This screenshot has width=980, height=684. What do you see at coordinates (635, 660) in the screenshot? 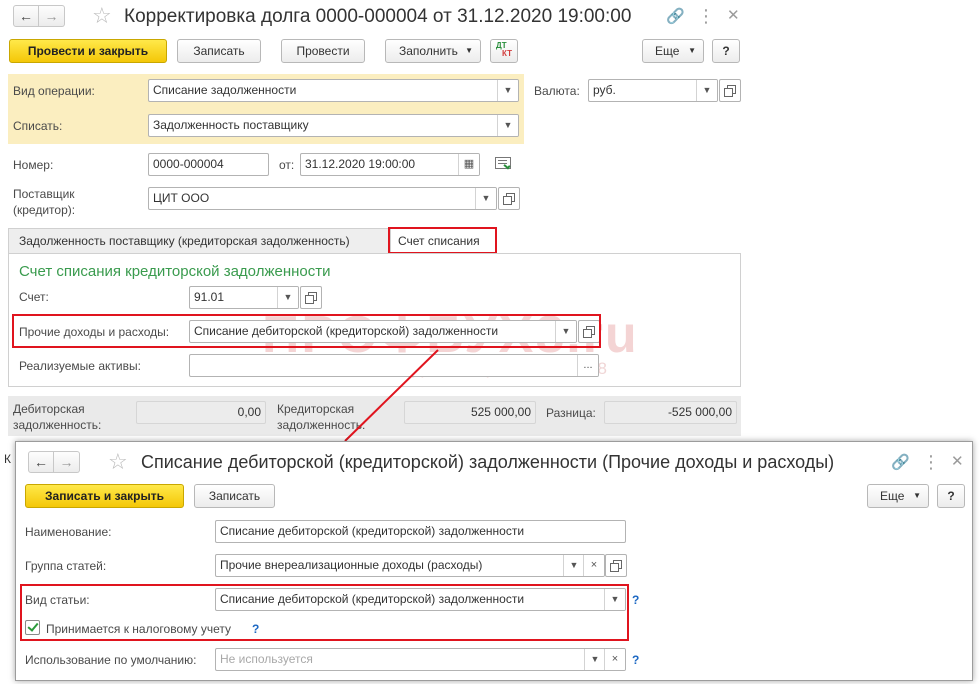
I see `default-usage-help-icon: ?` at bounding box center [635, 660].